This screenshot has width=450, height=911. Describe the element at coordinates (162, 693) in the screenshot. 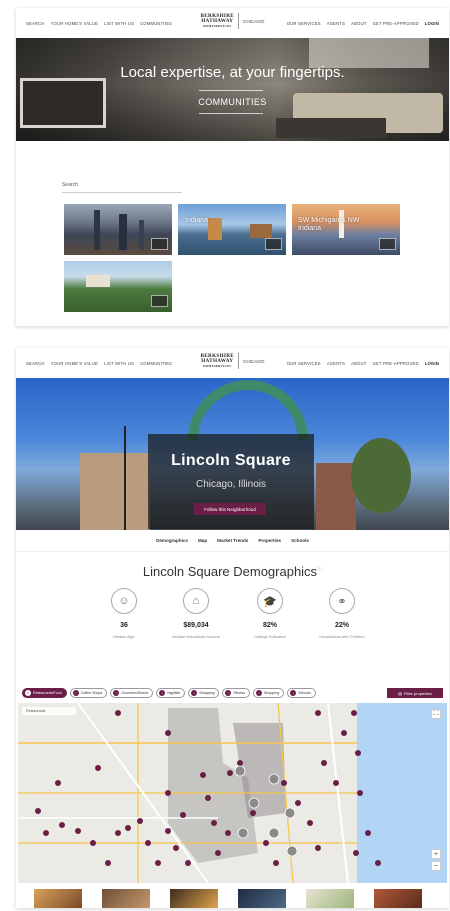

I see `glass-icon: •` at that location.